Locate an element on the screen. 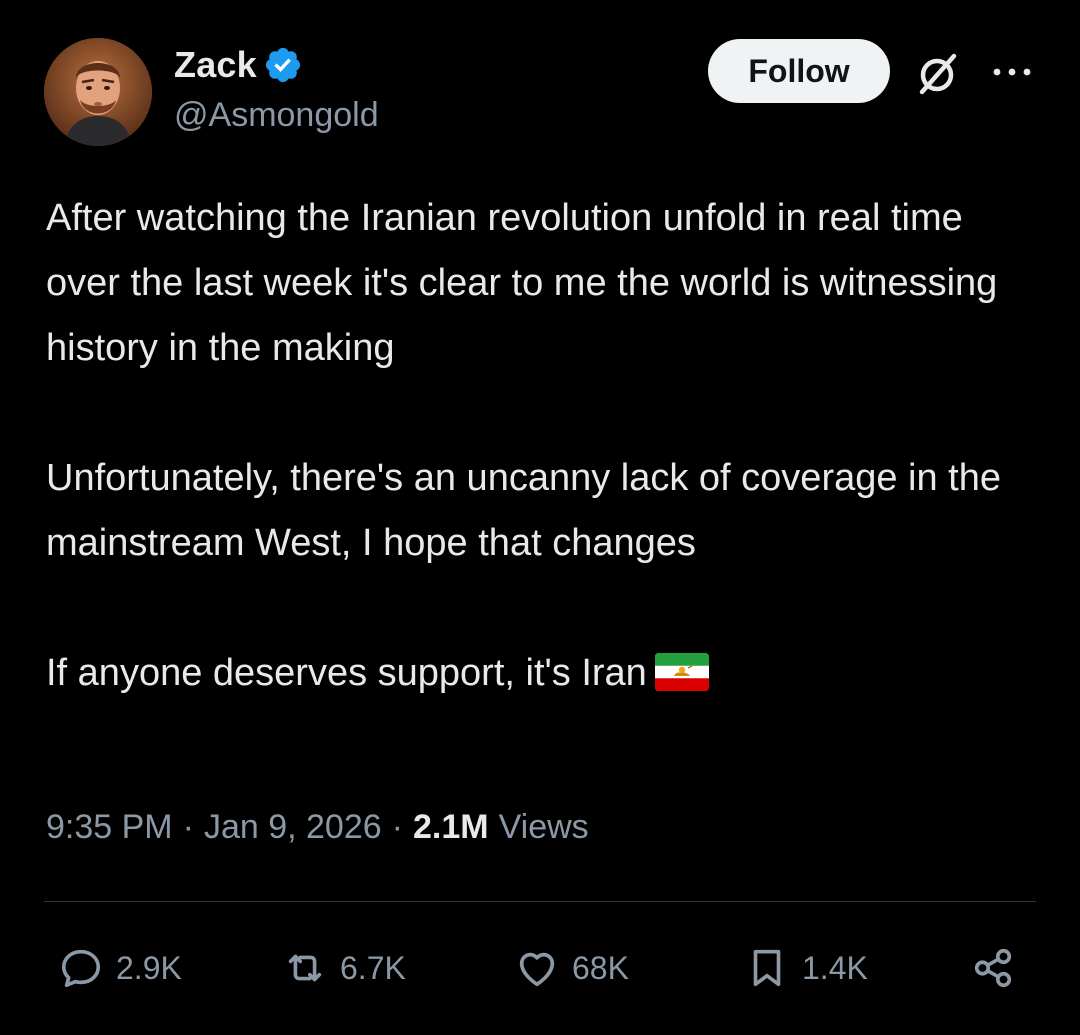 The image size is (1080, 1035). bookmark-button: 1.4K is located at coordinates (806, 968).